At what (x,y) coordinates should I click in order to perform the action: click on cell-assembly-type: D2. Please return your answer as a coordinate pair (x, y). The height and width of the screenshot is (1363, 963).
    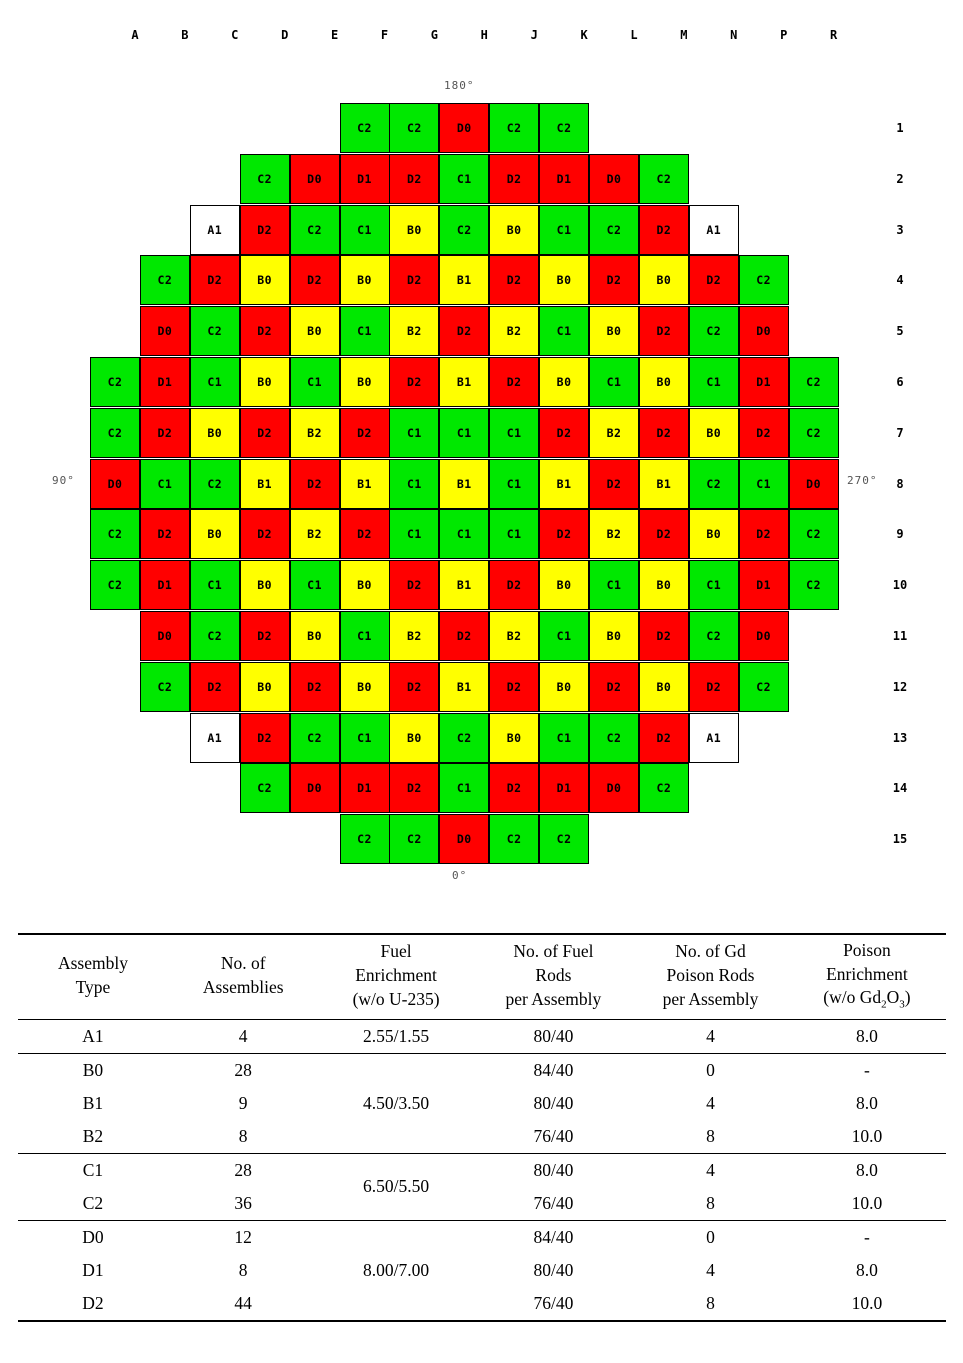
    Looking at the image, I should click on (93, 1302).